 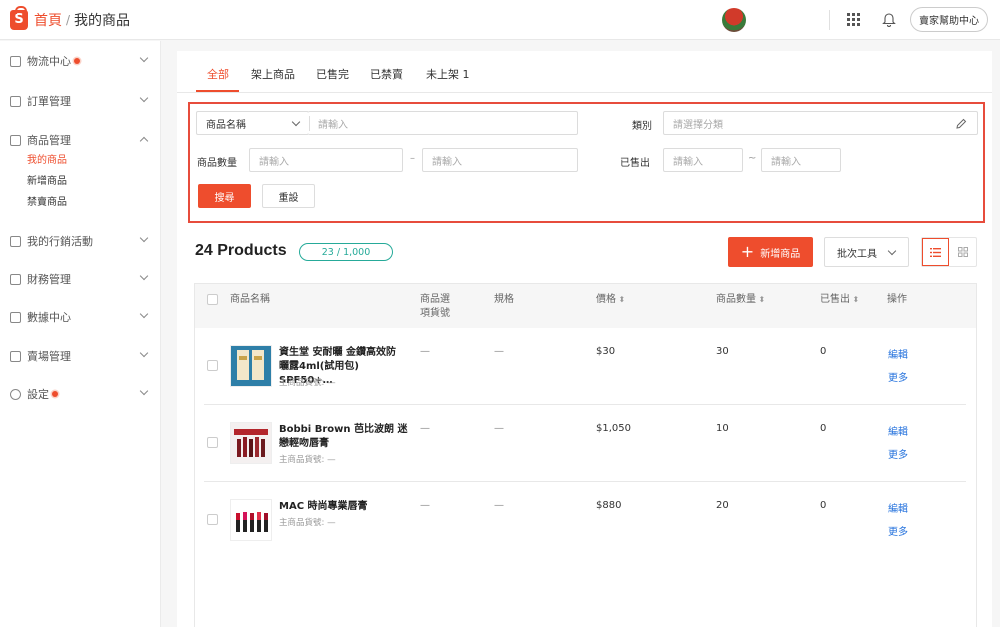 I want to click on column-header-quantity: 商品數量 ⬍, so click(x=740, y=300).